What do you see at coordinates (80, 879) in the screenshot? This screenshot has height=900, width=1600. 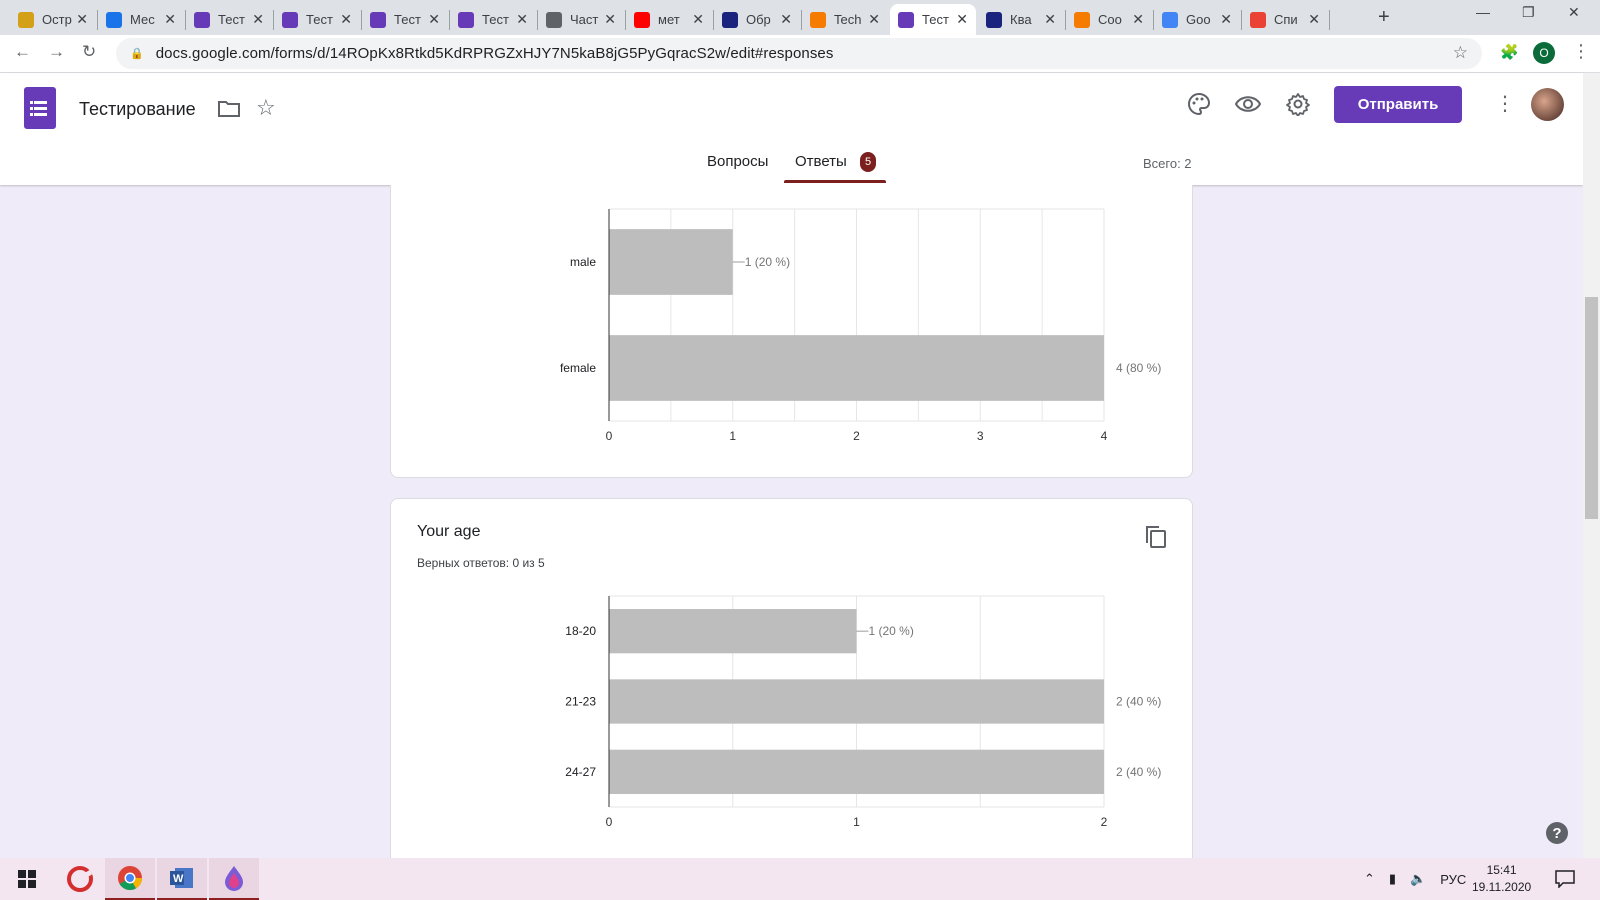 I see `ccleaner-icon` at bounding box center [80, 879].